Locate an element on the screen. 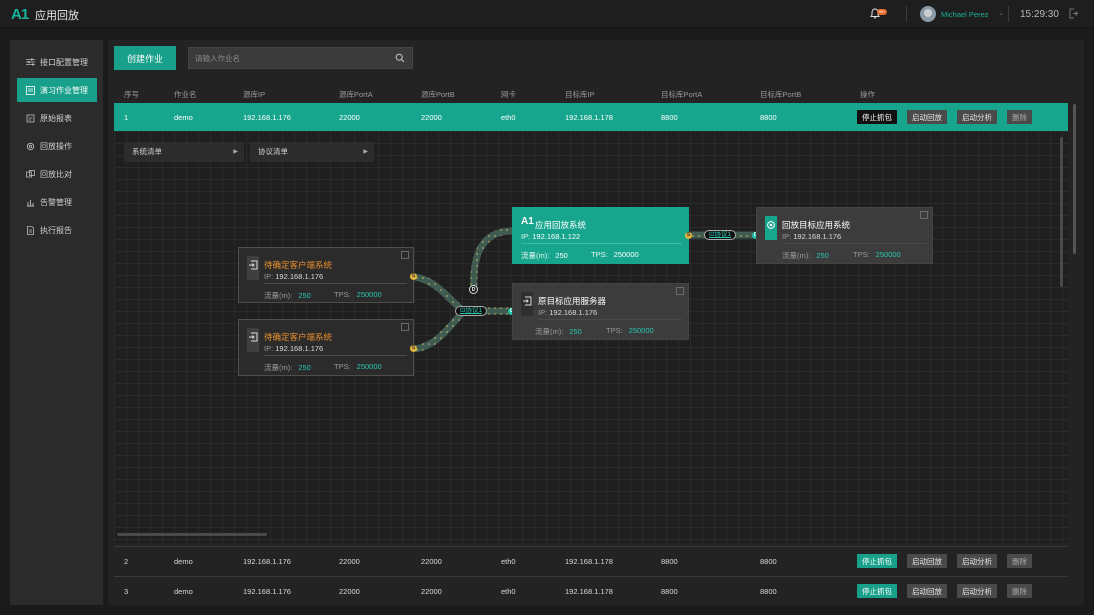 This screenshot has height=615, width=1094. user-name: Michael Perez is located at coordinates (965, 14).